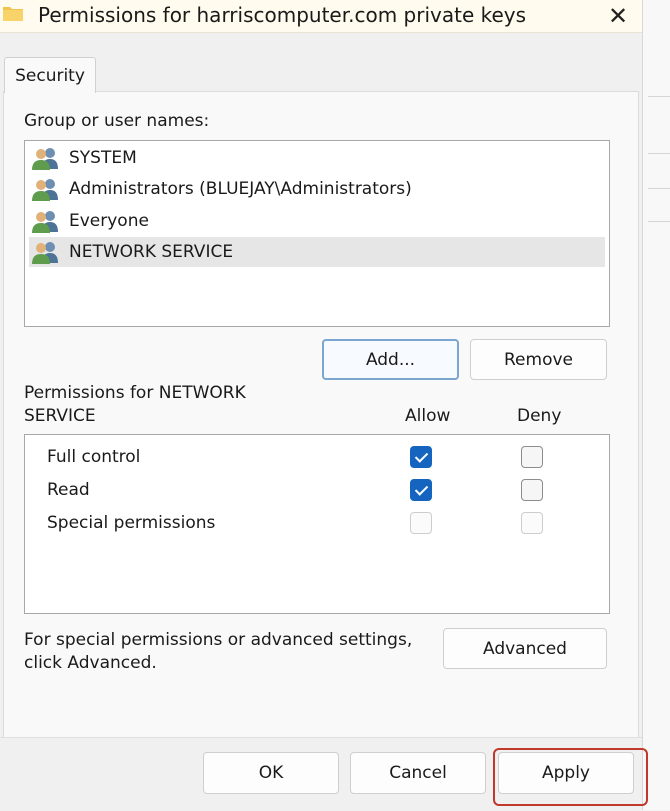 The image size is (670, 811). What do you see at coordinates (532, 457) in the screenshot?
I see `full-control-deny-checkbox` at bounding box center [532, 457].